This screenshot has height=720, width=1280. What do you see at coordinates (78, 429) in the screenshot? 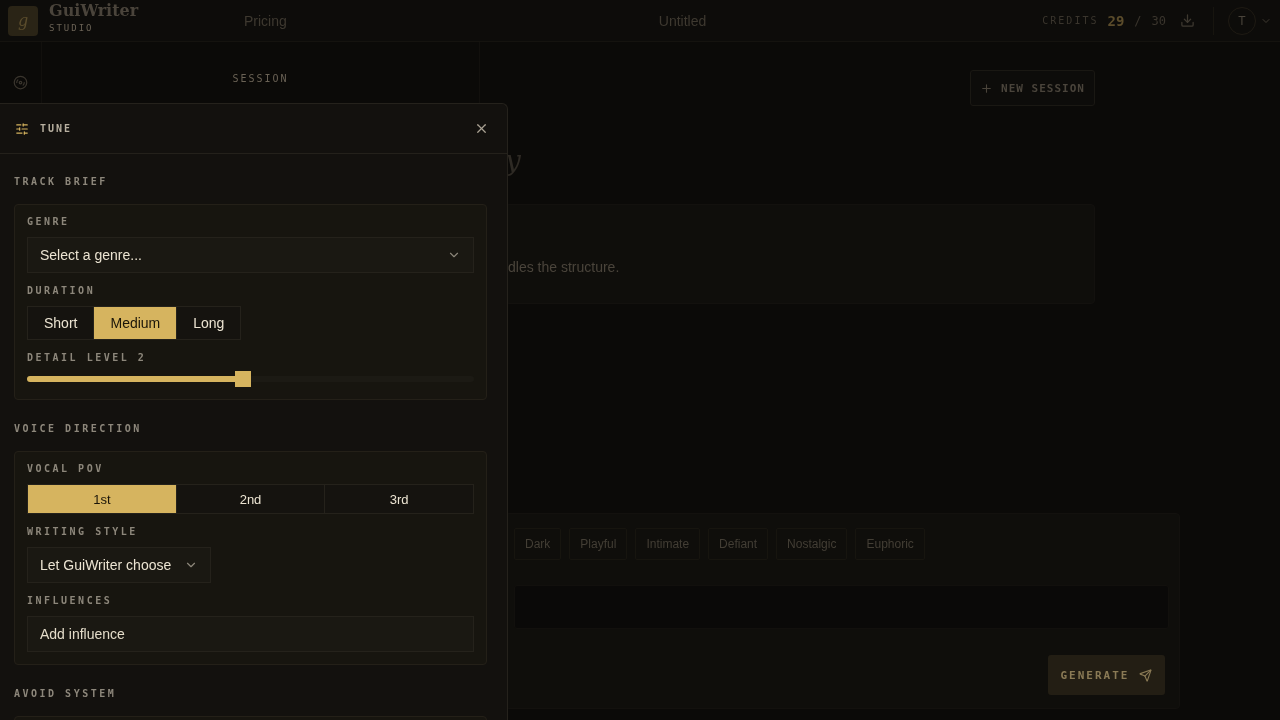
I see `section-title: VOICE DIRECTION` at bounding box center [78, 429].